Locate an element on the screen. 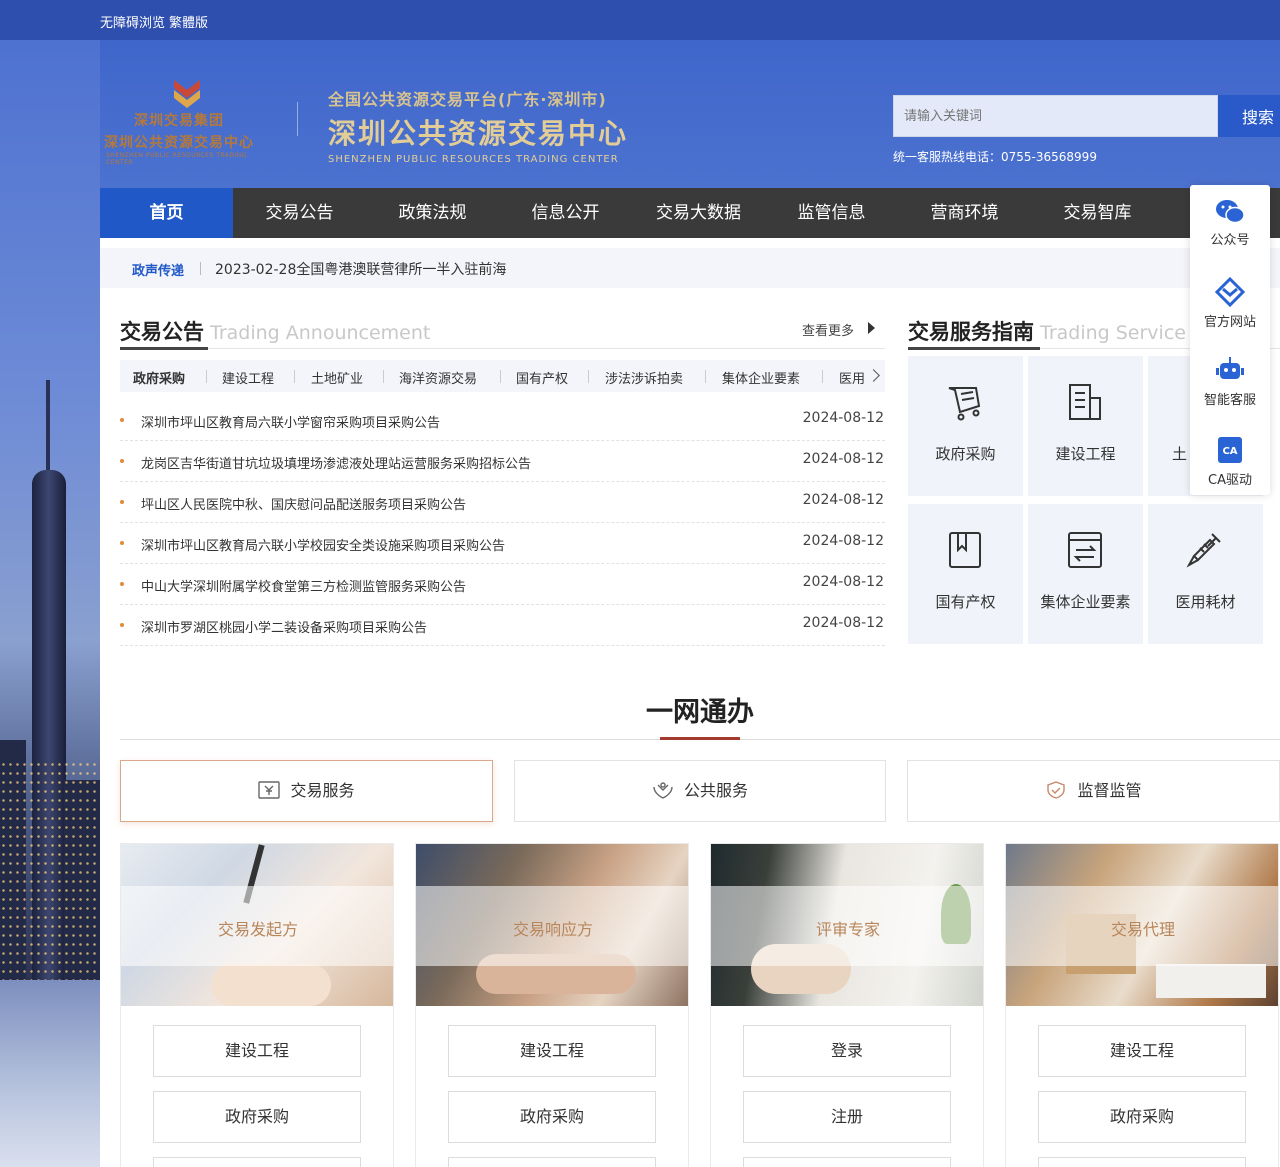 This screenshot has width=1280, height=1167. responder-procurement-button: 政府采购 is located at coordinates (552, 1117).